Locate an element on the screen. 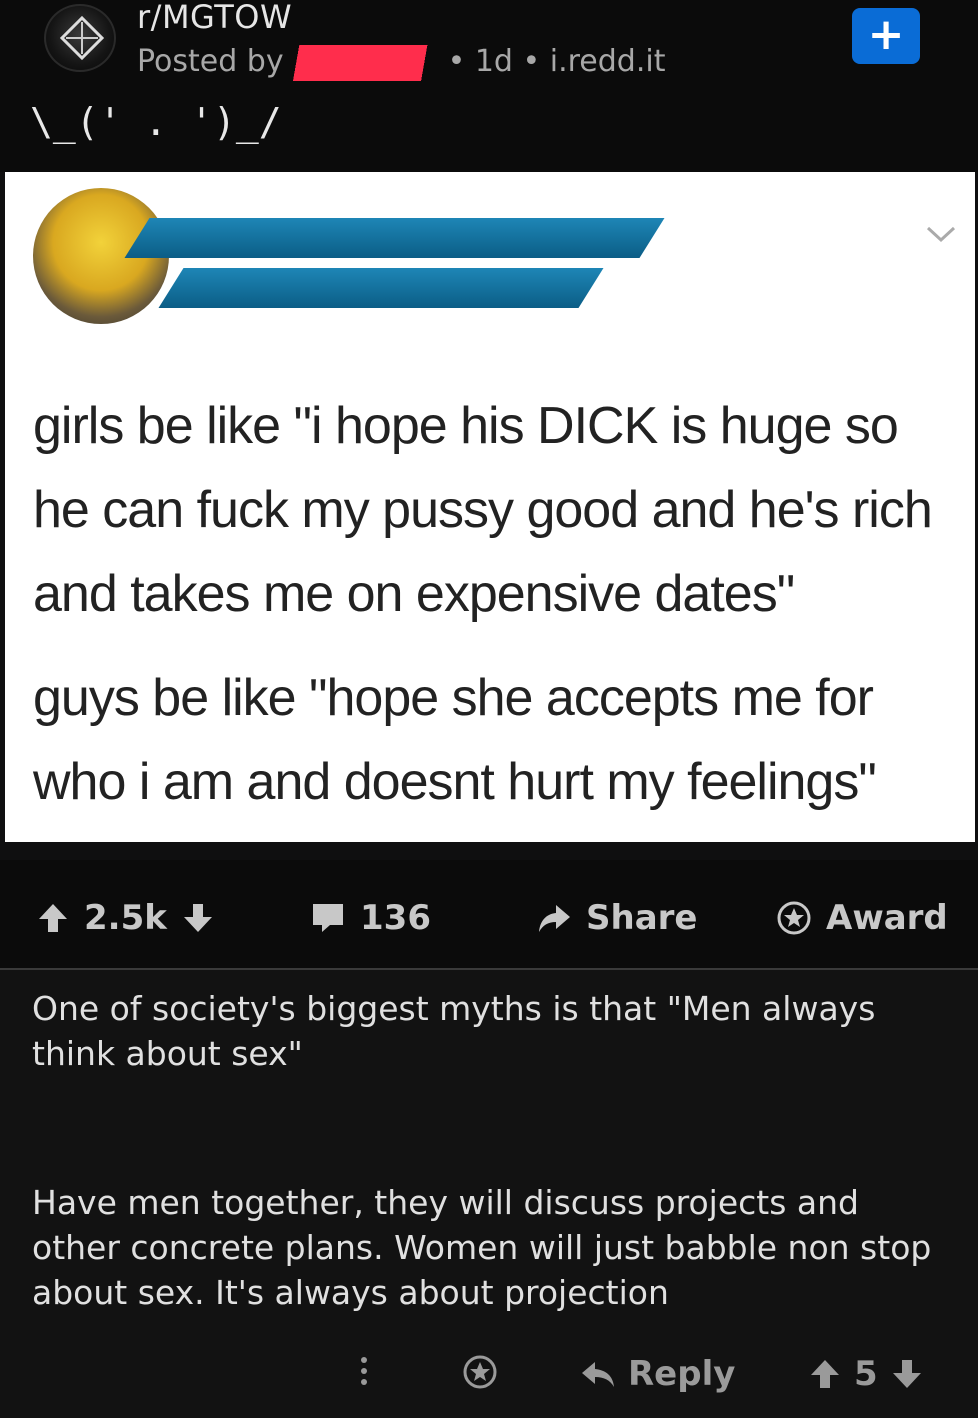 Image resolution: width=978 pixels, height=1418 pixels. subreddit-name: r/MGTOW is located at coordinates (214, 18).